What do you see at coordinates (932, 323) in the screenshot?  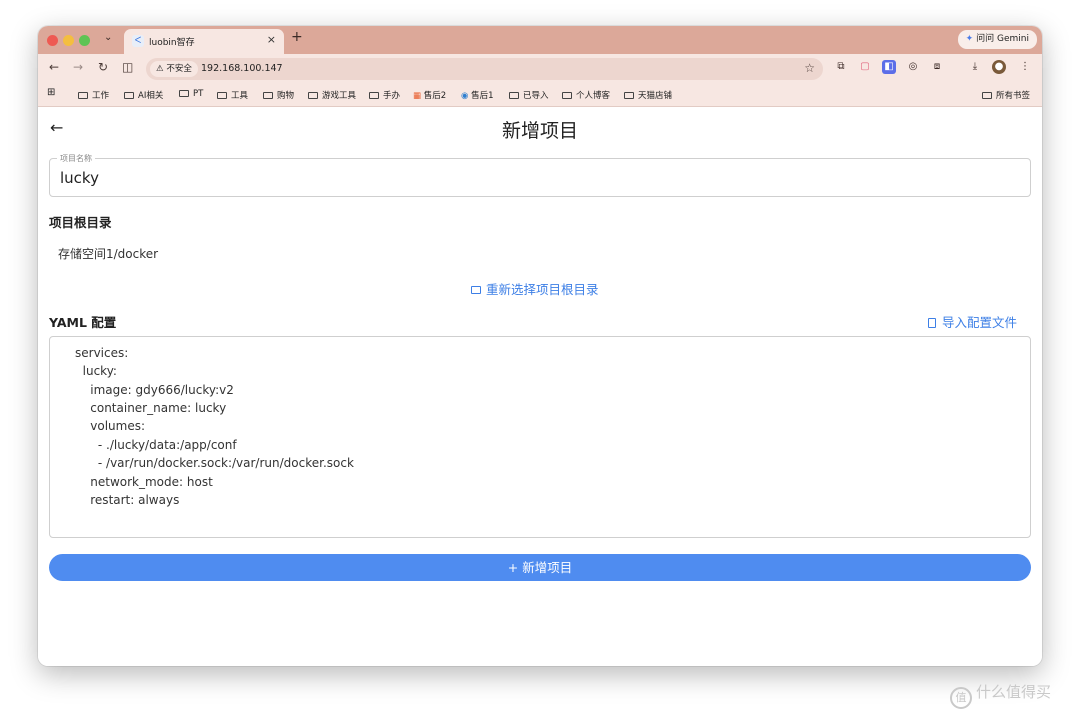 I see `file-icon` at bounding box center [932, 323].